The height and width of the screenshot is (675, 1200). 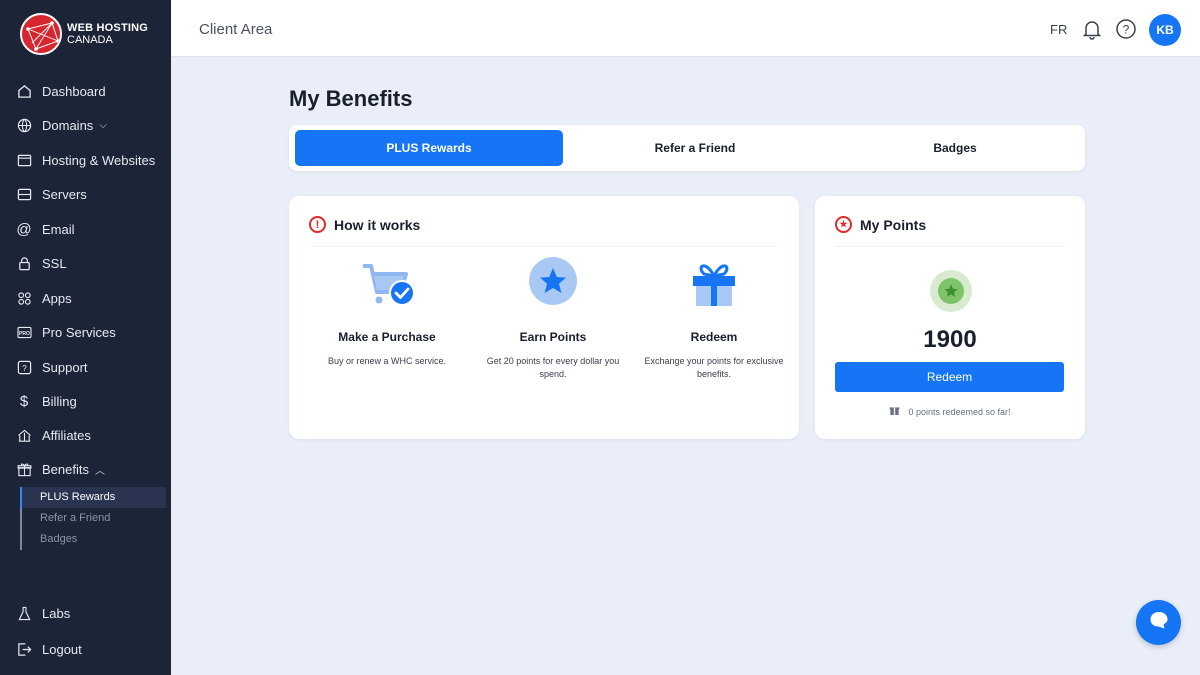 I want to click on logo-globe-icon, so click(x=41, y=34).